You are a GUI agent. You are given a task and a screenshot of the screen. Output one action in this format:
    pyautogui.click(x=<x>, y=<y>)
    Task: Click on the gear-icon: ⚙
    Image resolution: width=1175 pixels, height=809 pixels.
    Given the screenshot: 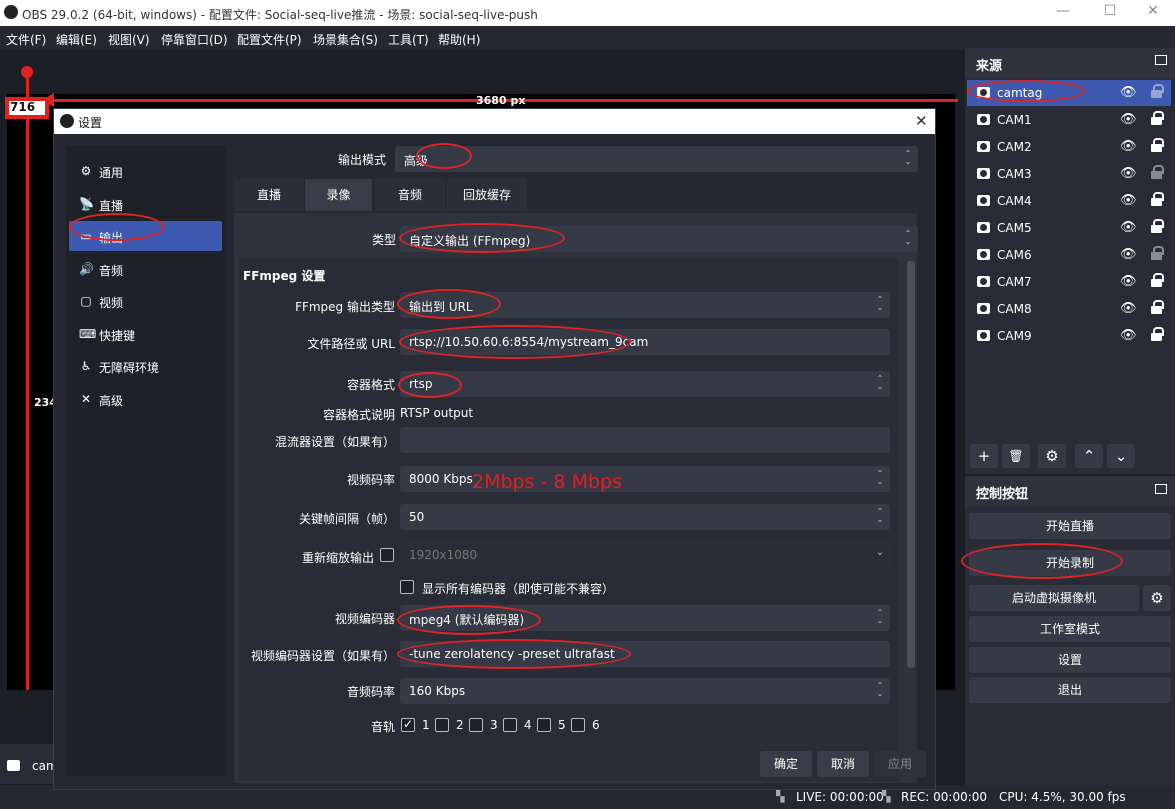 What is the action you would take?
    pyautogui.click(x=86, y=171)
    